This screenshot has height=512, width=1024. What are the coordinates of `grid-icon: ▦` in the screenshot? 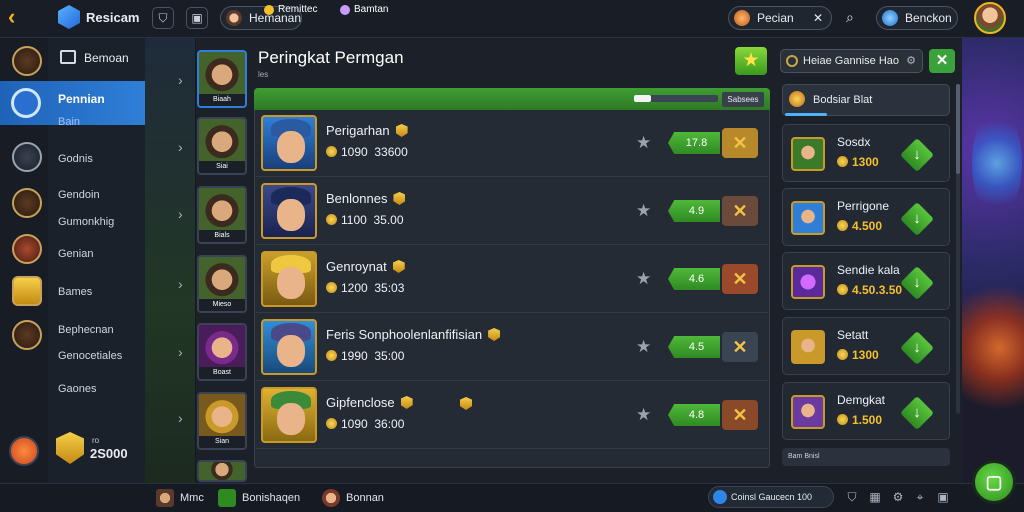 It's located at (875, 497).